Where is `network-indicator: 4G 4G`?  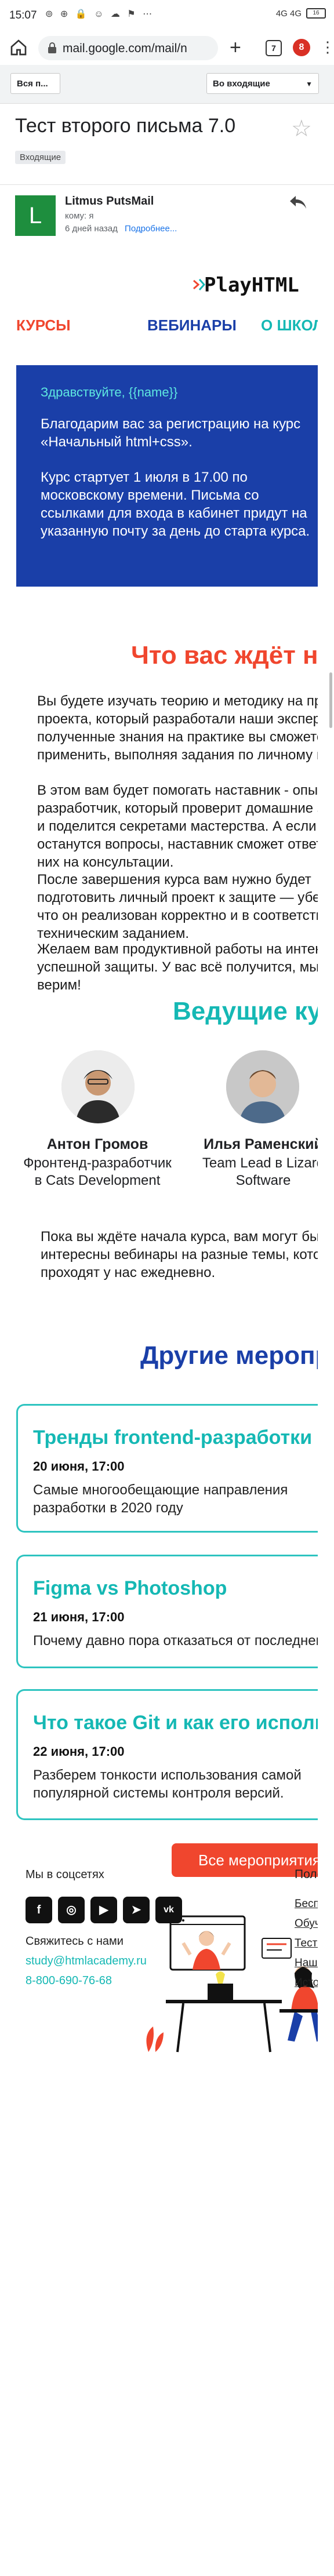 network-indicator: 4G 4G is located at coordinates (289, 13).